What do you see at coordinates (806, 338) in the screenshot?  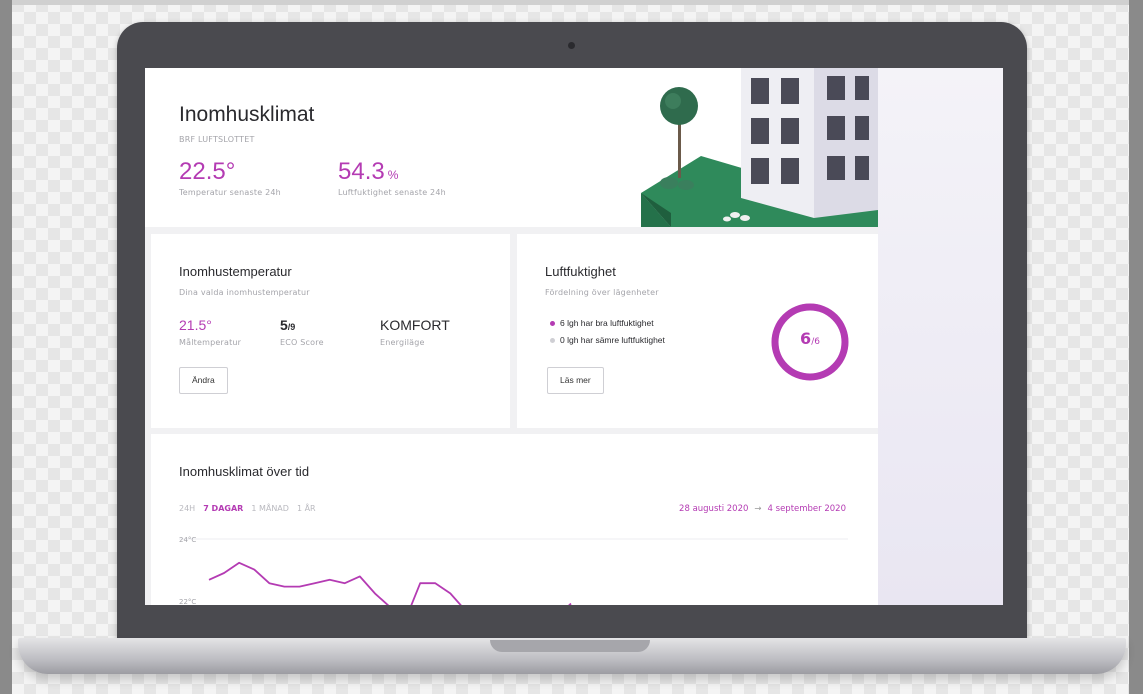 I see `ring-count: 6` at bounding box center [806, 338].